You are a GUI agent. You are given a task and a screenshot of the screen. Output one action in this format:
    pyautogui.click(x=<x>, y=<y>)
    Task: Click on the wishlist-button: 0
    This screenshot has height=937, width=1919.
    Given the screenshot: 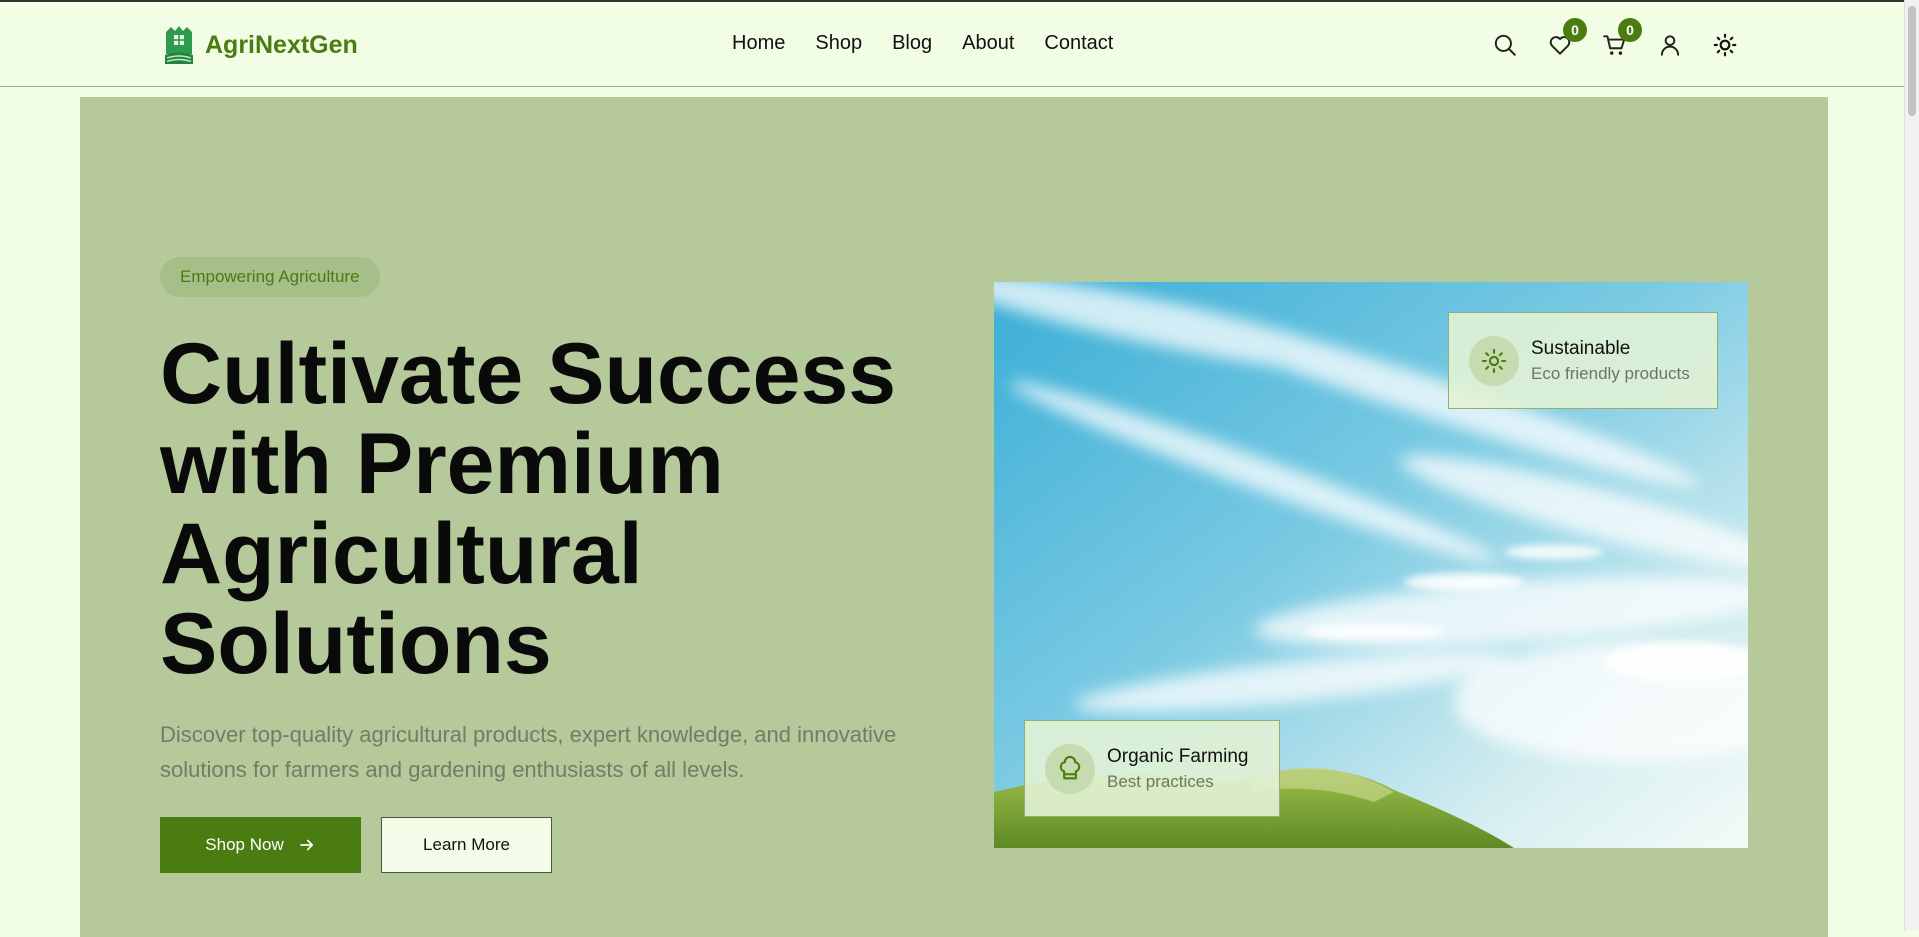 What is the action you would take?
    pyautogui.click(x=1566, y=39)
    